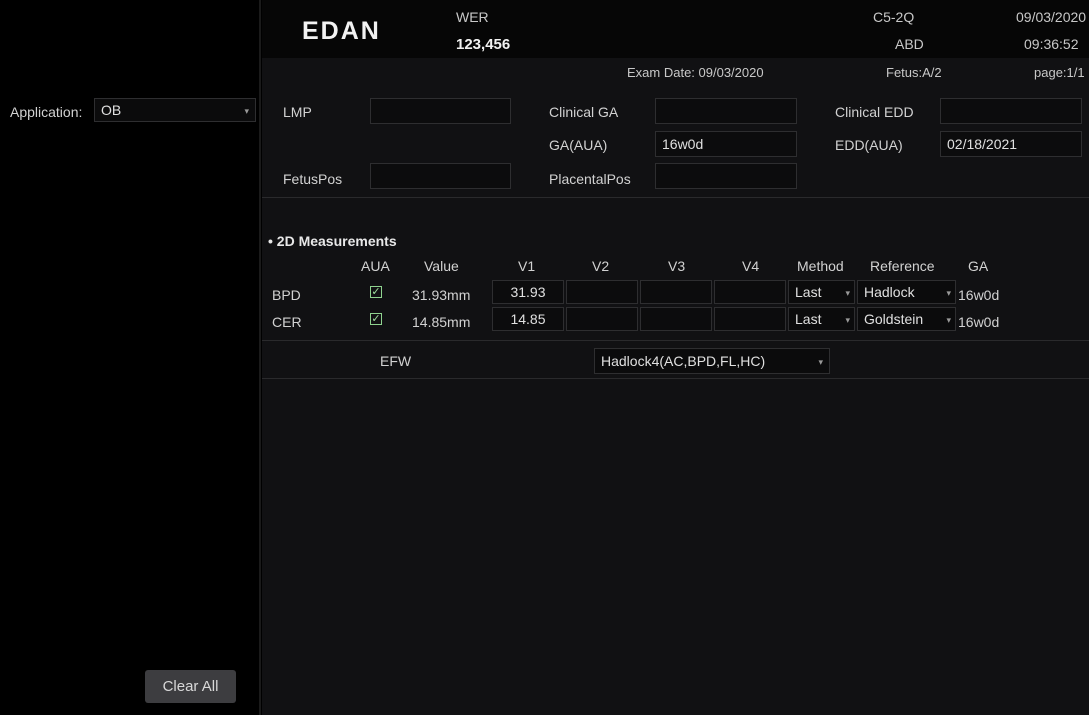 The image size is (1089, 715). Describe the element at coordinates (528, 292) in the screenshot. I see `v1-field-bpd: 31.93` at that location.